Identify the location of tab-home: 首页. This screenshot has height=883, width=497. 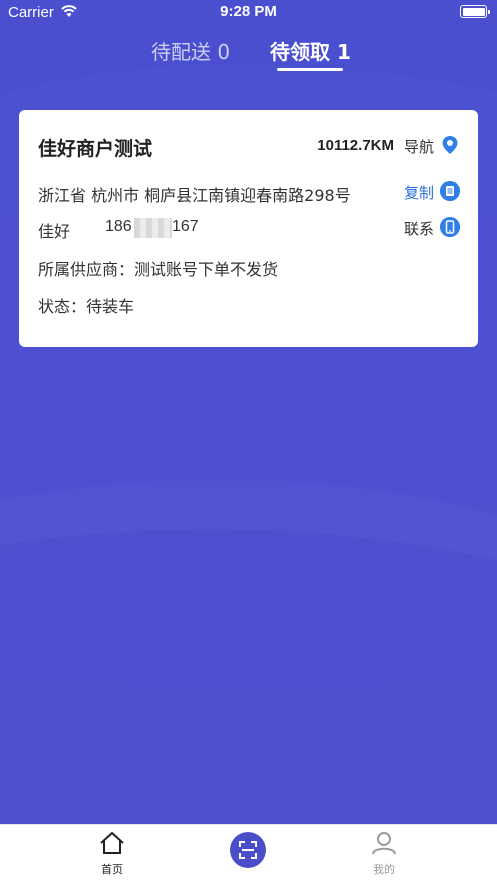
(112, 854).